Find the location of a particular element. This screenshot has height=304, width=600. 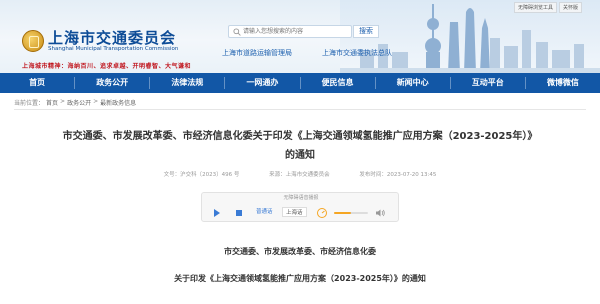

search-box is located at coordinates (290, 31).